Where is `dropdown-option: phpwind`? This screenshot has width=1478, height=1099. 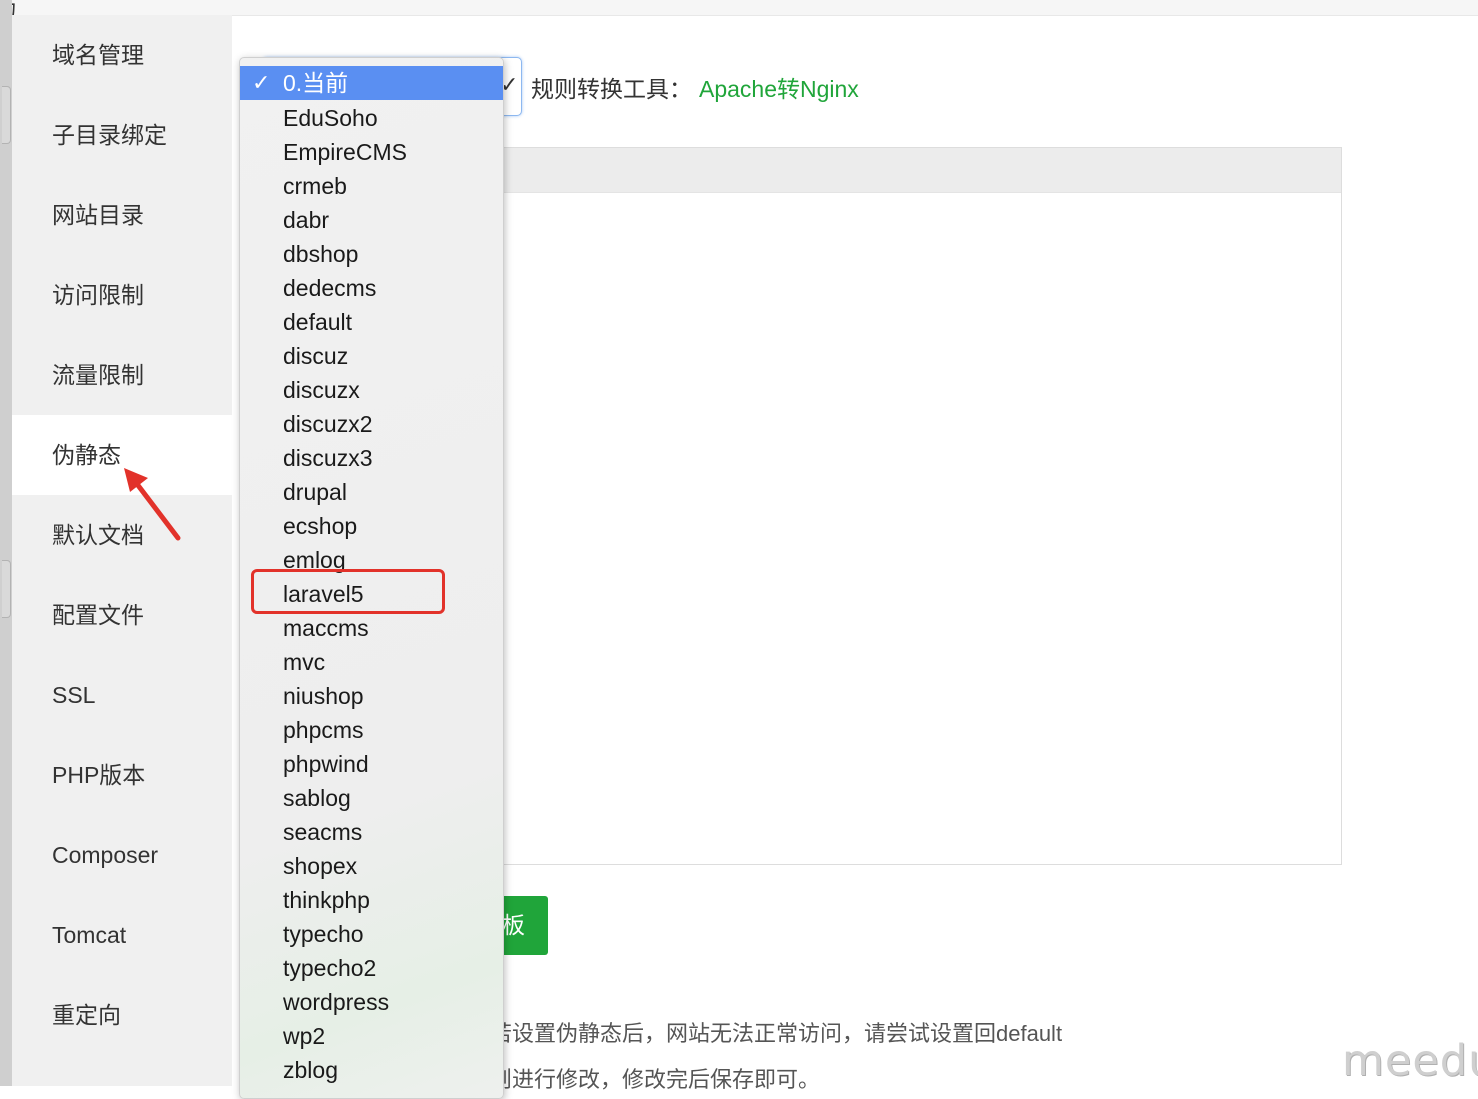
dropdown-option: phpwind is located at coordinates (371, 764).